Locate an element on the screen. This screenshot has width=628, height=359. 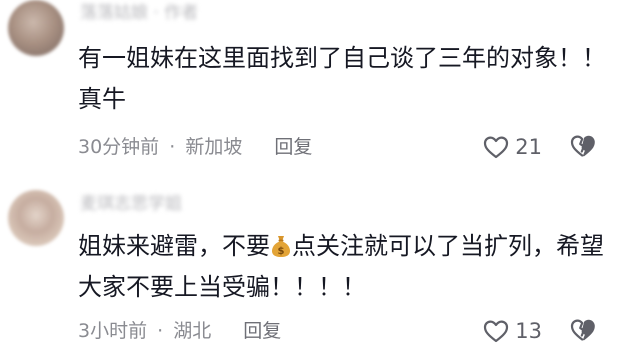
comment-meta: 30分钟前 · 新加坡 回复 is located at coordinates (195, 147).